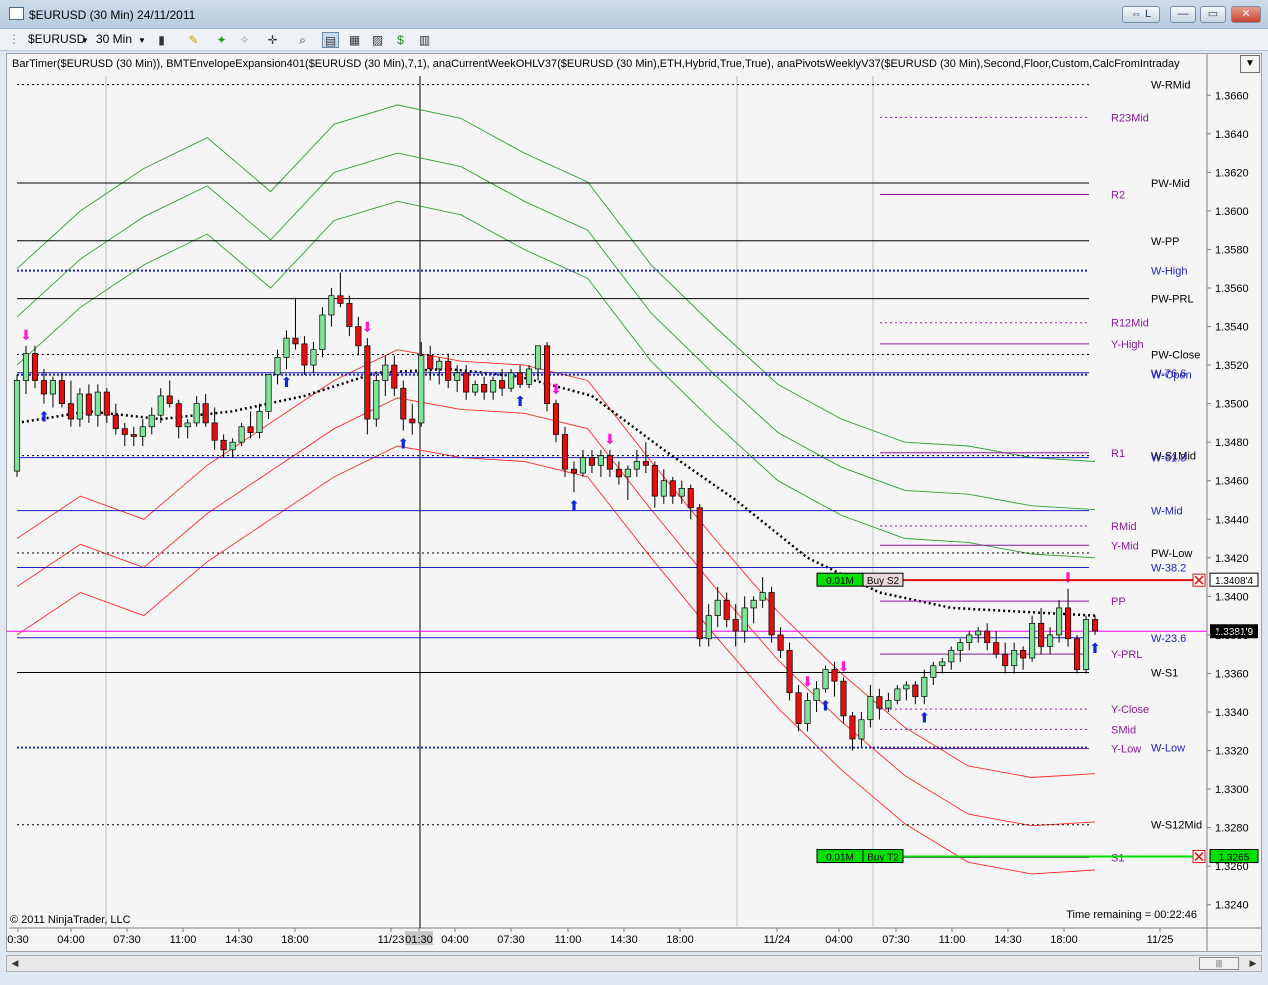 The image size is (1268, 985). Describe the element at coordinates (1213, 14) in the screenshot. I see `maximize-button: ▭` at that location.